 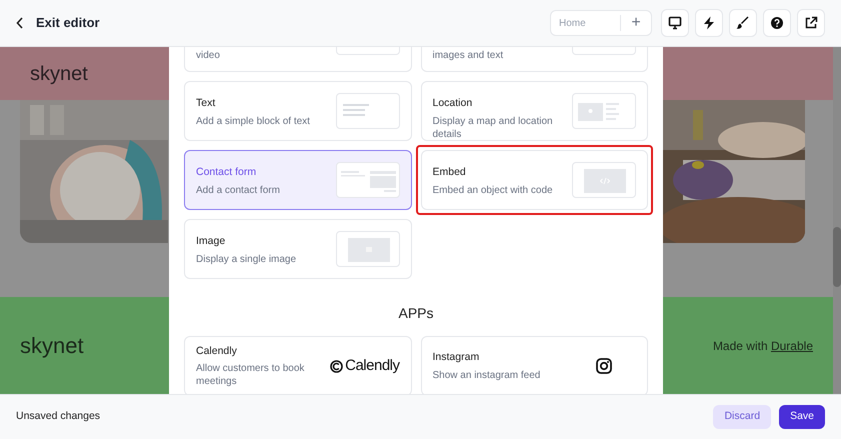 I want to click on lightning-bolt-icon, so click(x=709, y=23).